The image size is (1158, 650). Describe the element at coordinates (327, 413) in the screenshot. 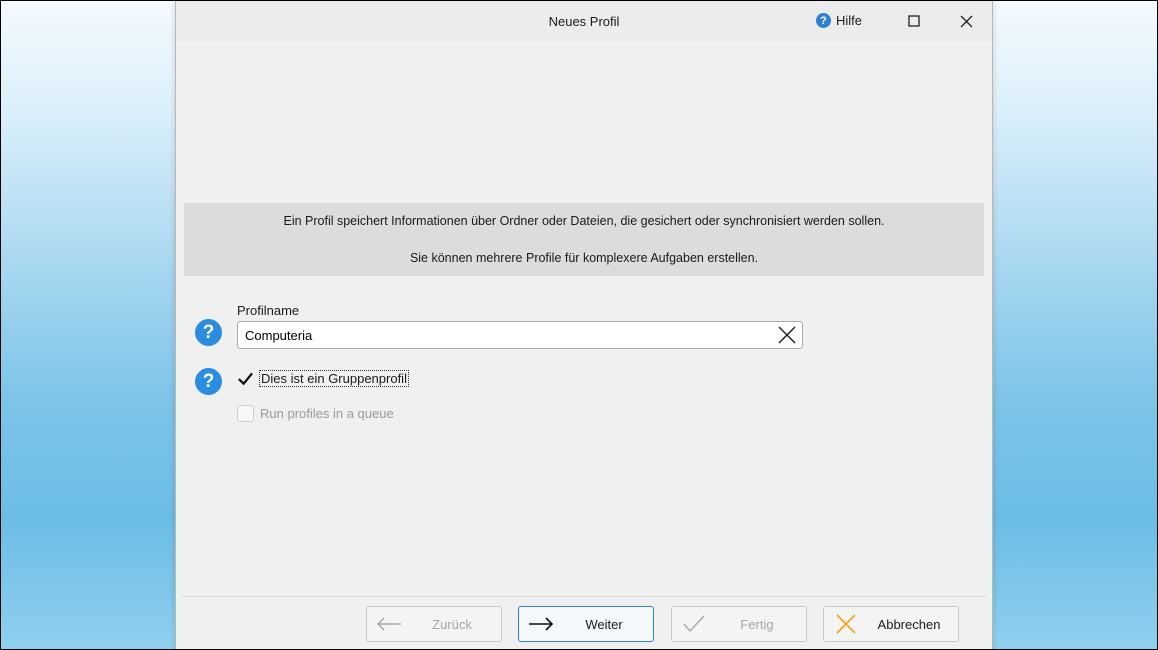

I see `queue-label: Run profiles in a queue` at that location.